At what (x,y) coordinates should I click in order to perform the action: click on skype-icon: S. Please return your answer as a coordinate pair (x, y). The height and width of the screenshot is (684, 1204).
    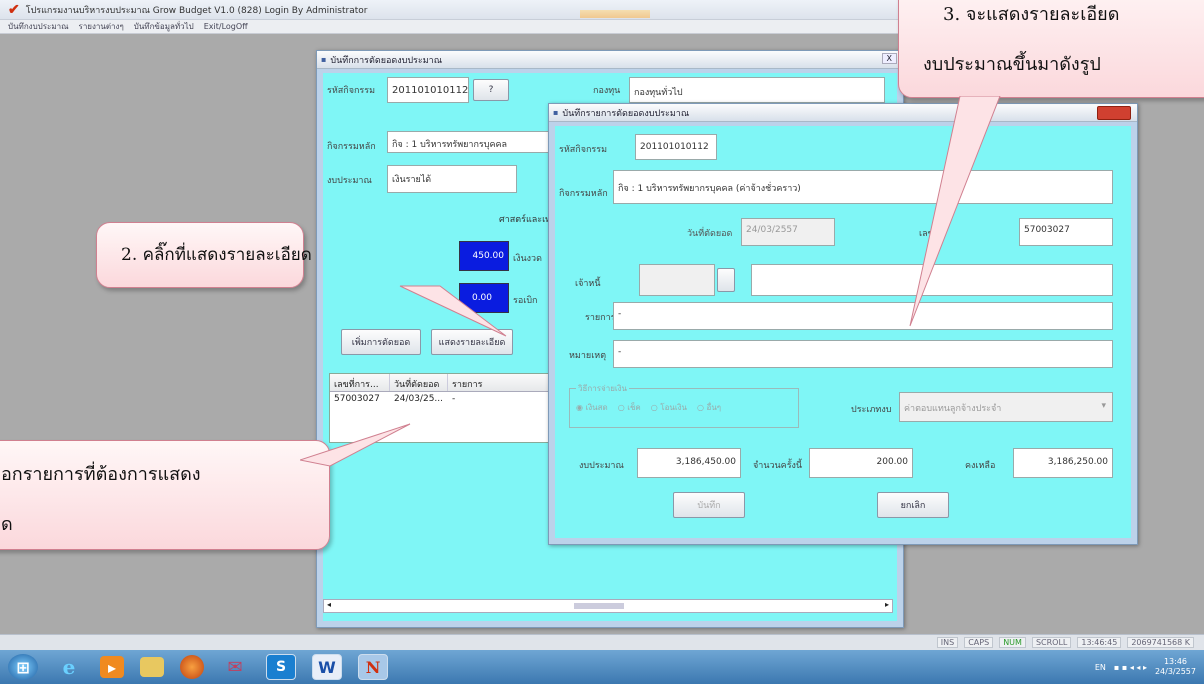
    Looking at the image, I should click on (281, 667).